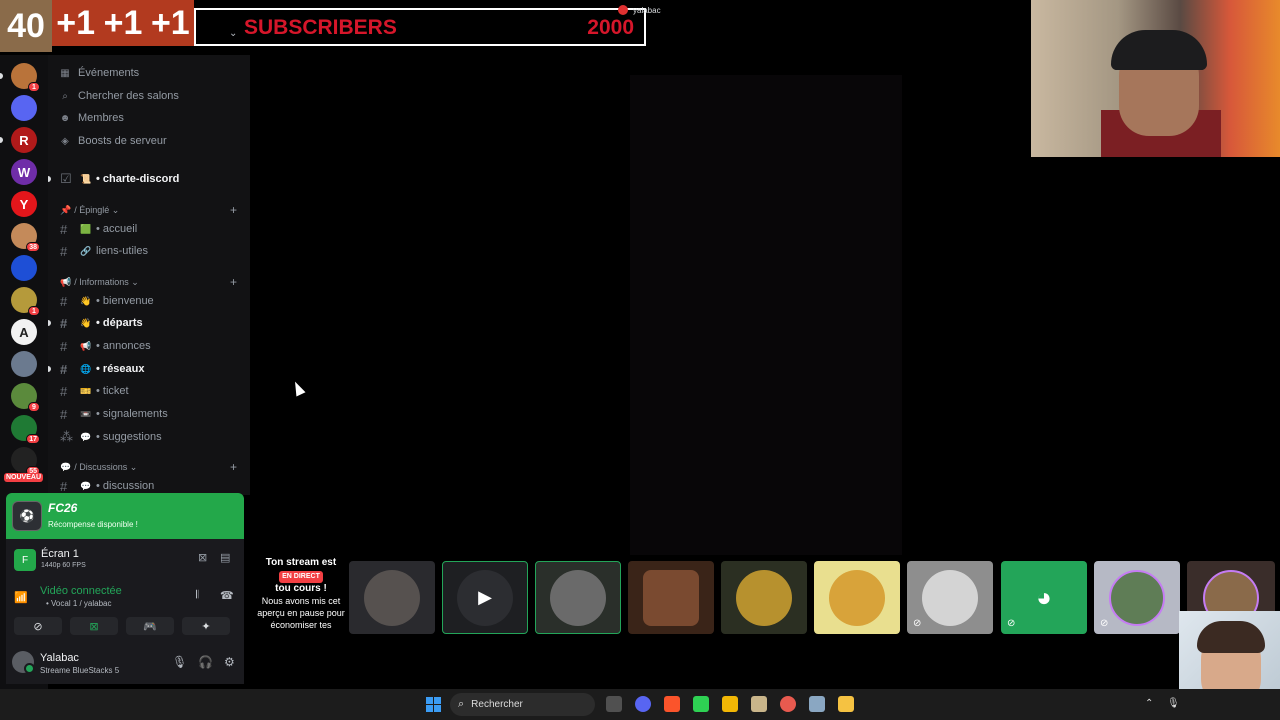 The height and width of the screenshot is (720, 1280). Describe the element at coordinates (94, 626) in the screenshot. I see `screen-share-button: ⊠` at that location.